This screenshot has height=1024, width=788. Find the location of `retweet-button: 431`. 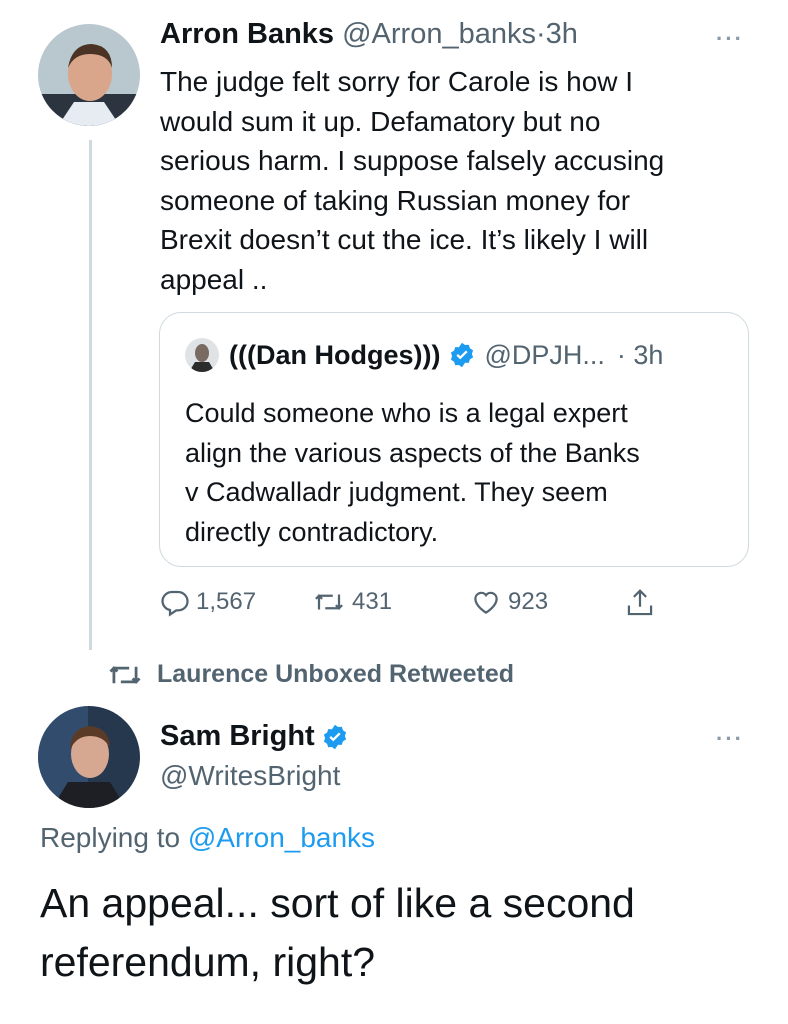

retweet-button: 431 is located at coordinates (352, 602).